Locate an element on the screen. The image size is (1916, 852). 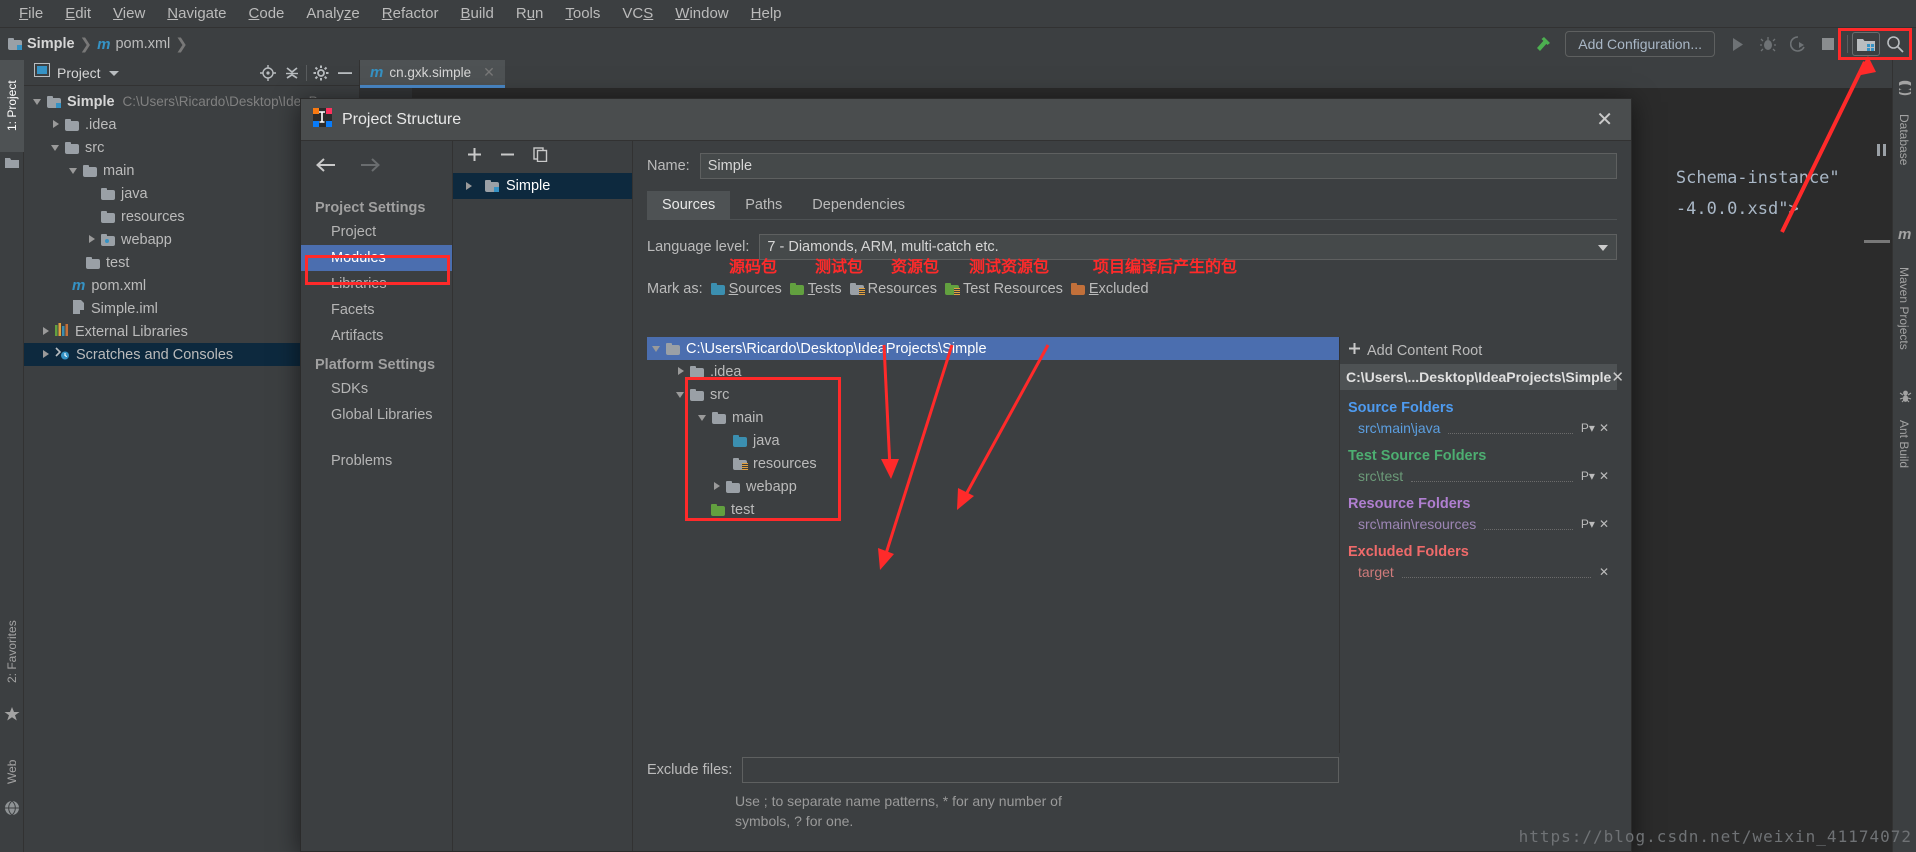
menu-item-tools: Tools is located at coordinates (582, 13).